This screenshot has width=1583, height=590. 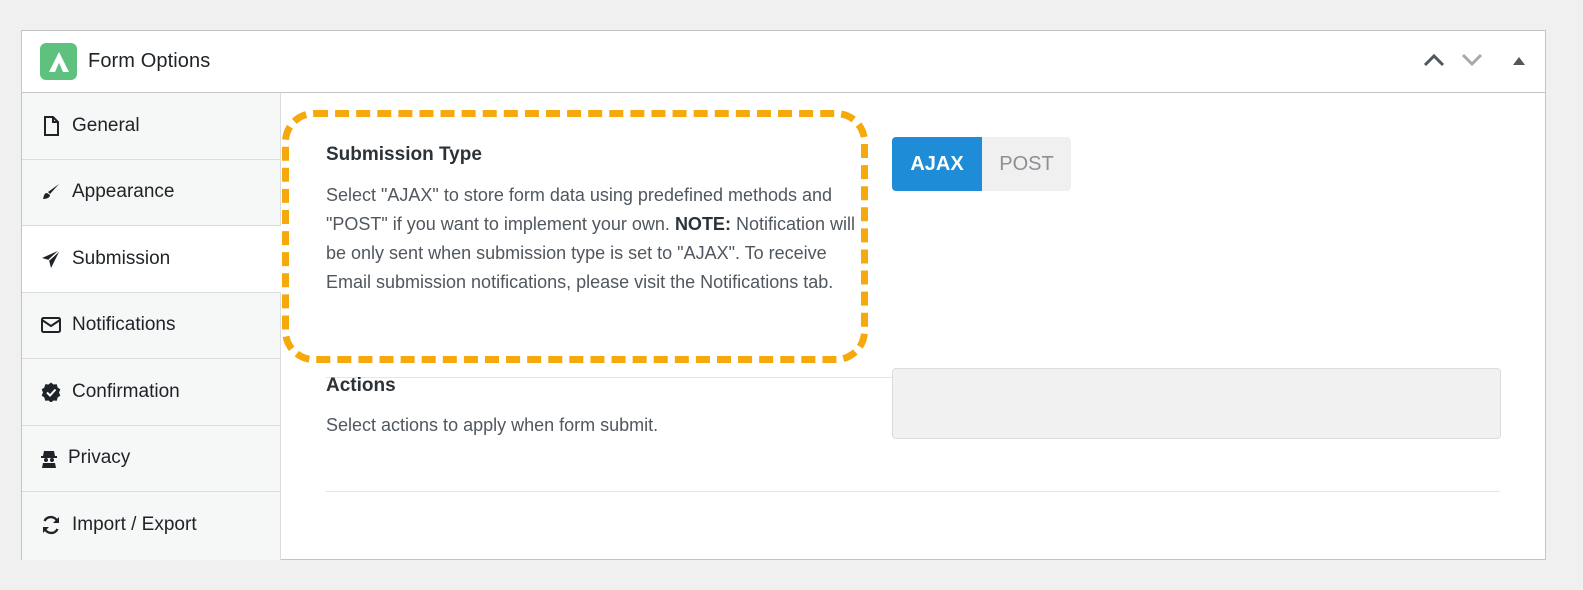 I want to click on sidebar-item-label: Notifications, so click(x=124, y=325).